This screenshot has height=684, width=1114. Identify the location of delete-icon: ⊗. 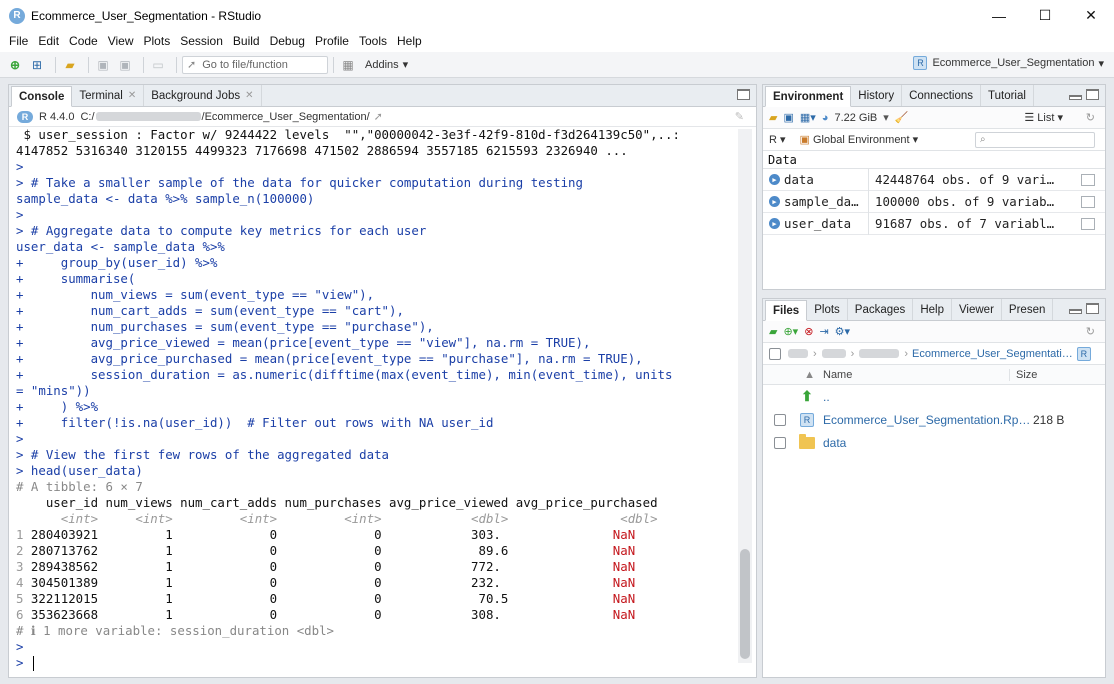
(808, 331).